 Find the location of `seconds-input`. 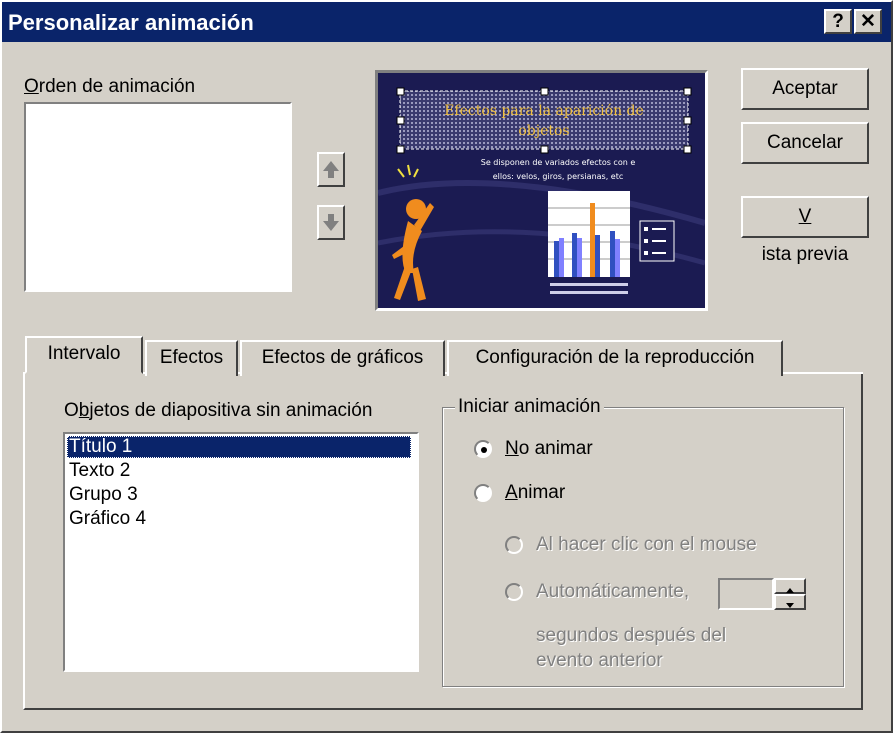

seconds-input is located at coordinates (746, 594).